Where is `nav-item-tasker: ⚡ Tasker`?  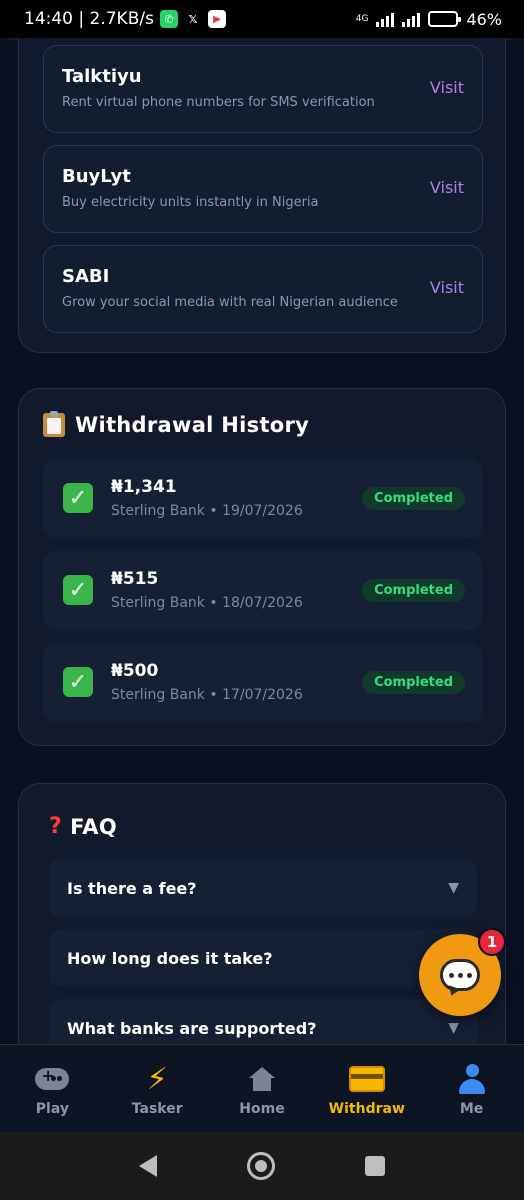 nav-item-tasker: ⚡ Tasker is located at coordinates (157, 1089).